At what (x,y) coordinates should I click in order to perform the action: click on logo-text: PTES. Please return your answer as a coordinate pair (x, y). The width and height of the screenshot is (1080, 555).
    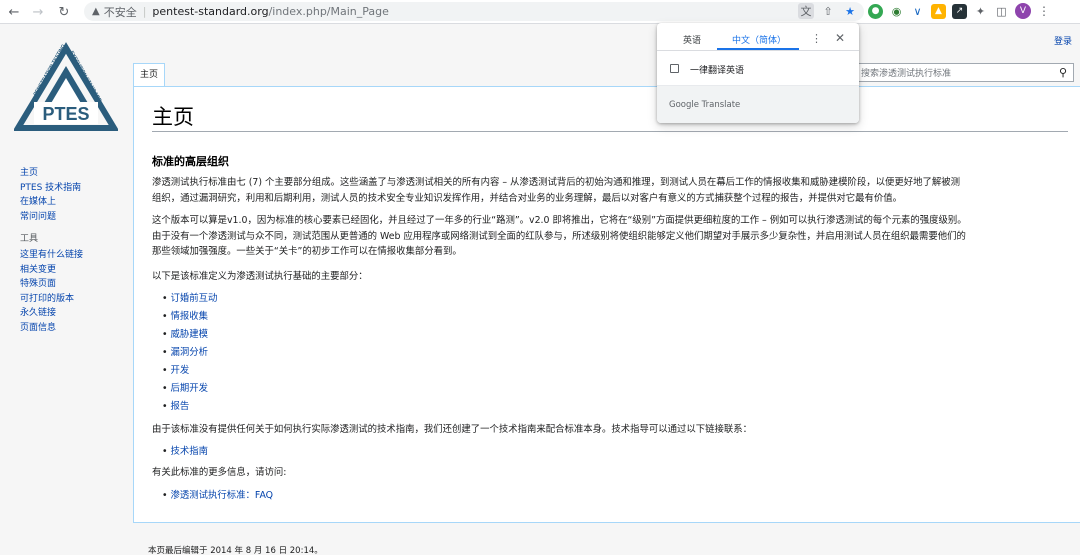
    Looking at the image, I should click on (65, 114).